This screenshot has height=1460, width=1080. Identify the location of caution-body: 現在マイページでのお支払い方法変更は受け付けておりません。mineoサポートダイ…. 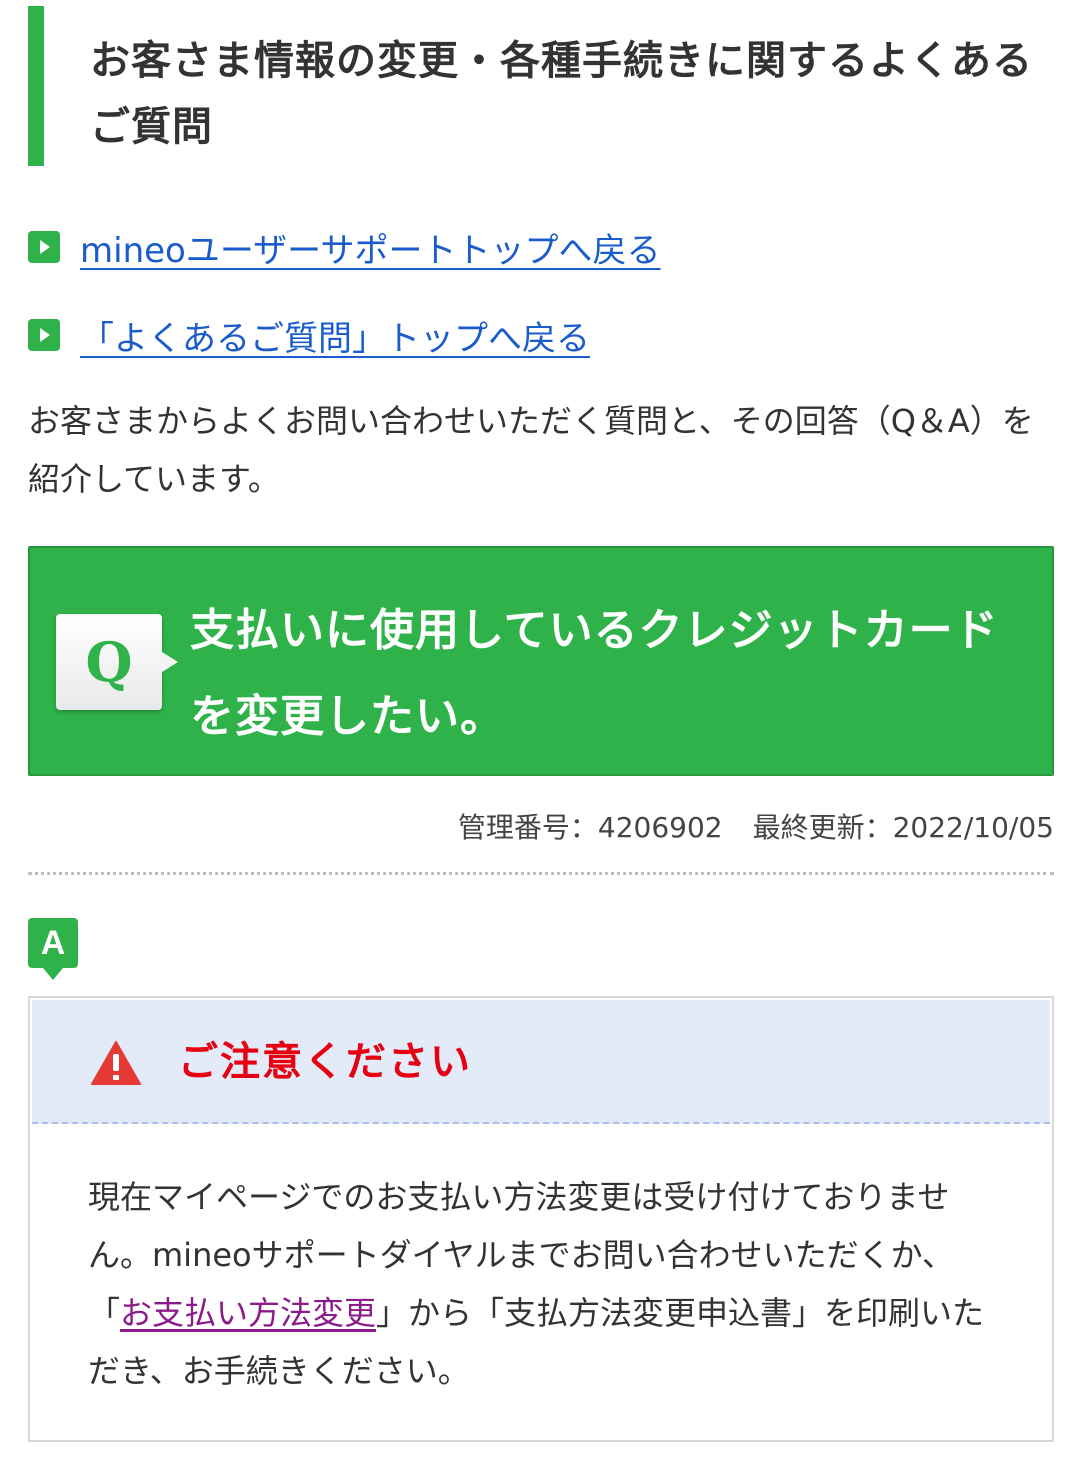
(538, 1284).